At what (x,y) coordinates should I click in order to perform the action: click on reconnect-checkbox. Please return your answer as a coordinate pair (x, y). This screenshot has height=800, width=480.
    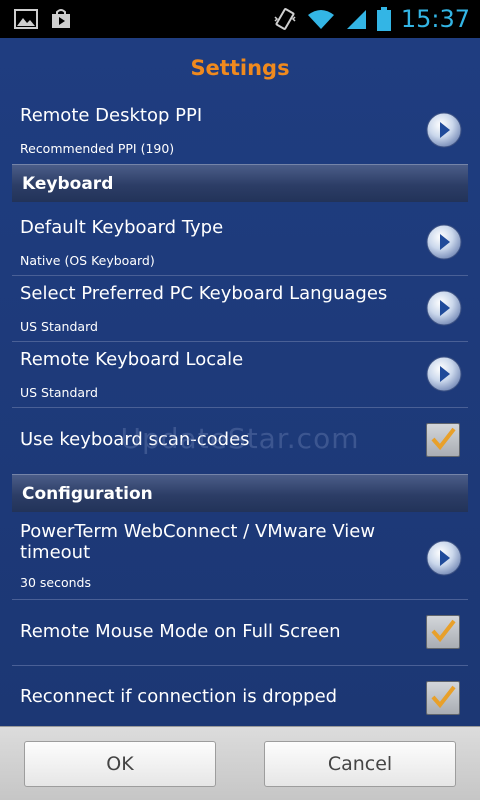
    Looking at the image, I should click on (443, 698).